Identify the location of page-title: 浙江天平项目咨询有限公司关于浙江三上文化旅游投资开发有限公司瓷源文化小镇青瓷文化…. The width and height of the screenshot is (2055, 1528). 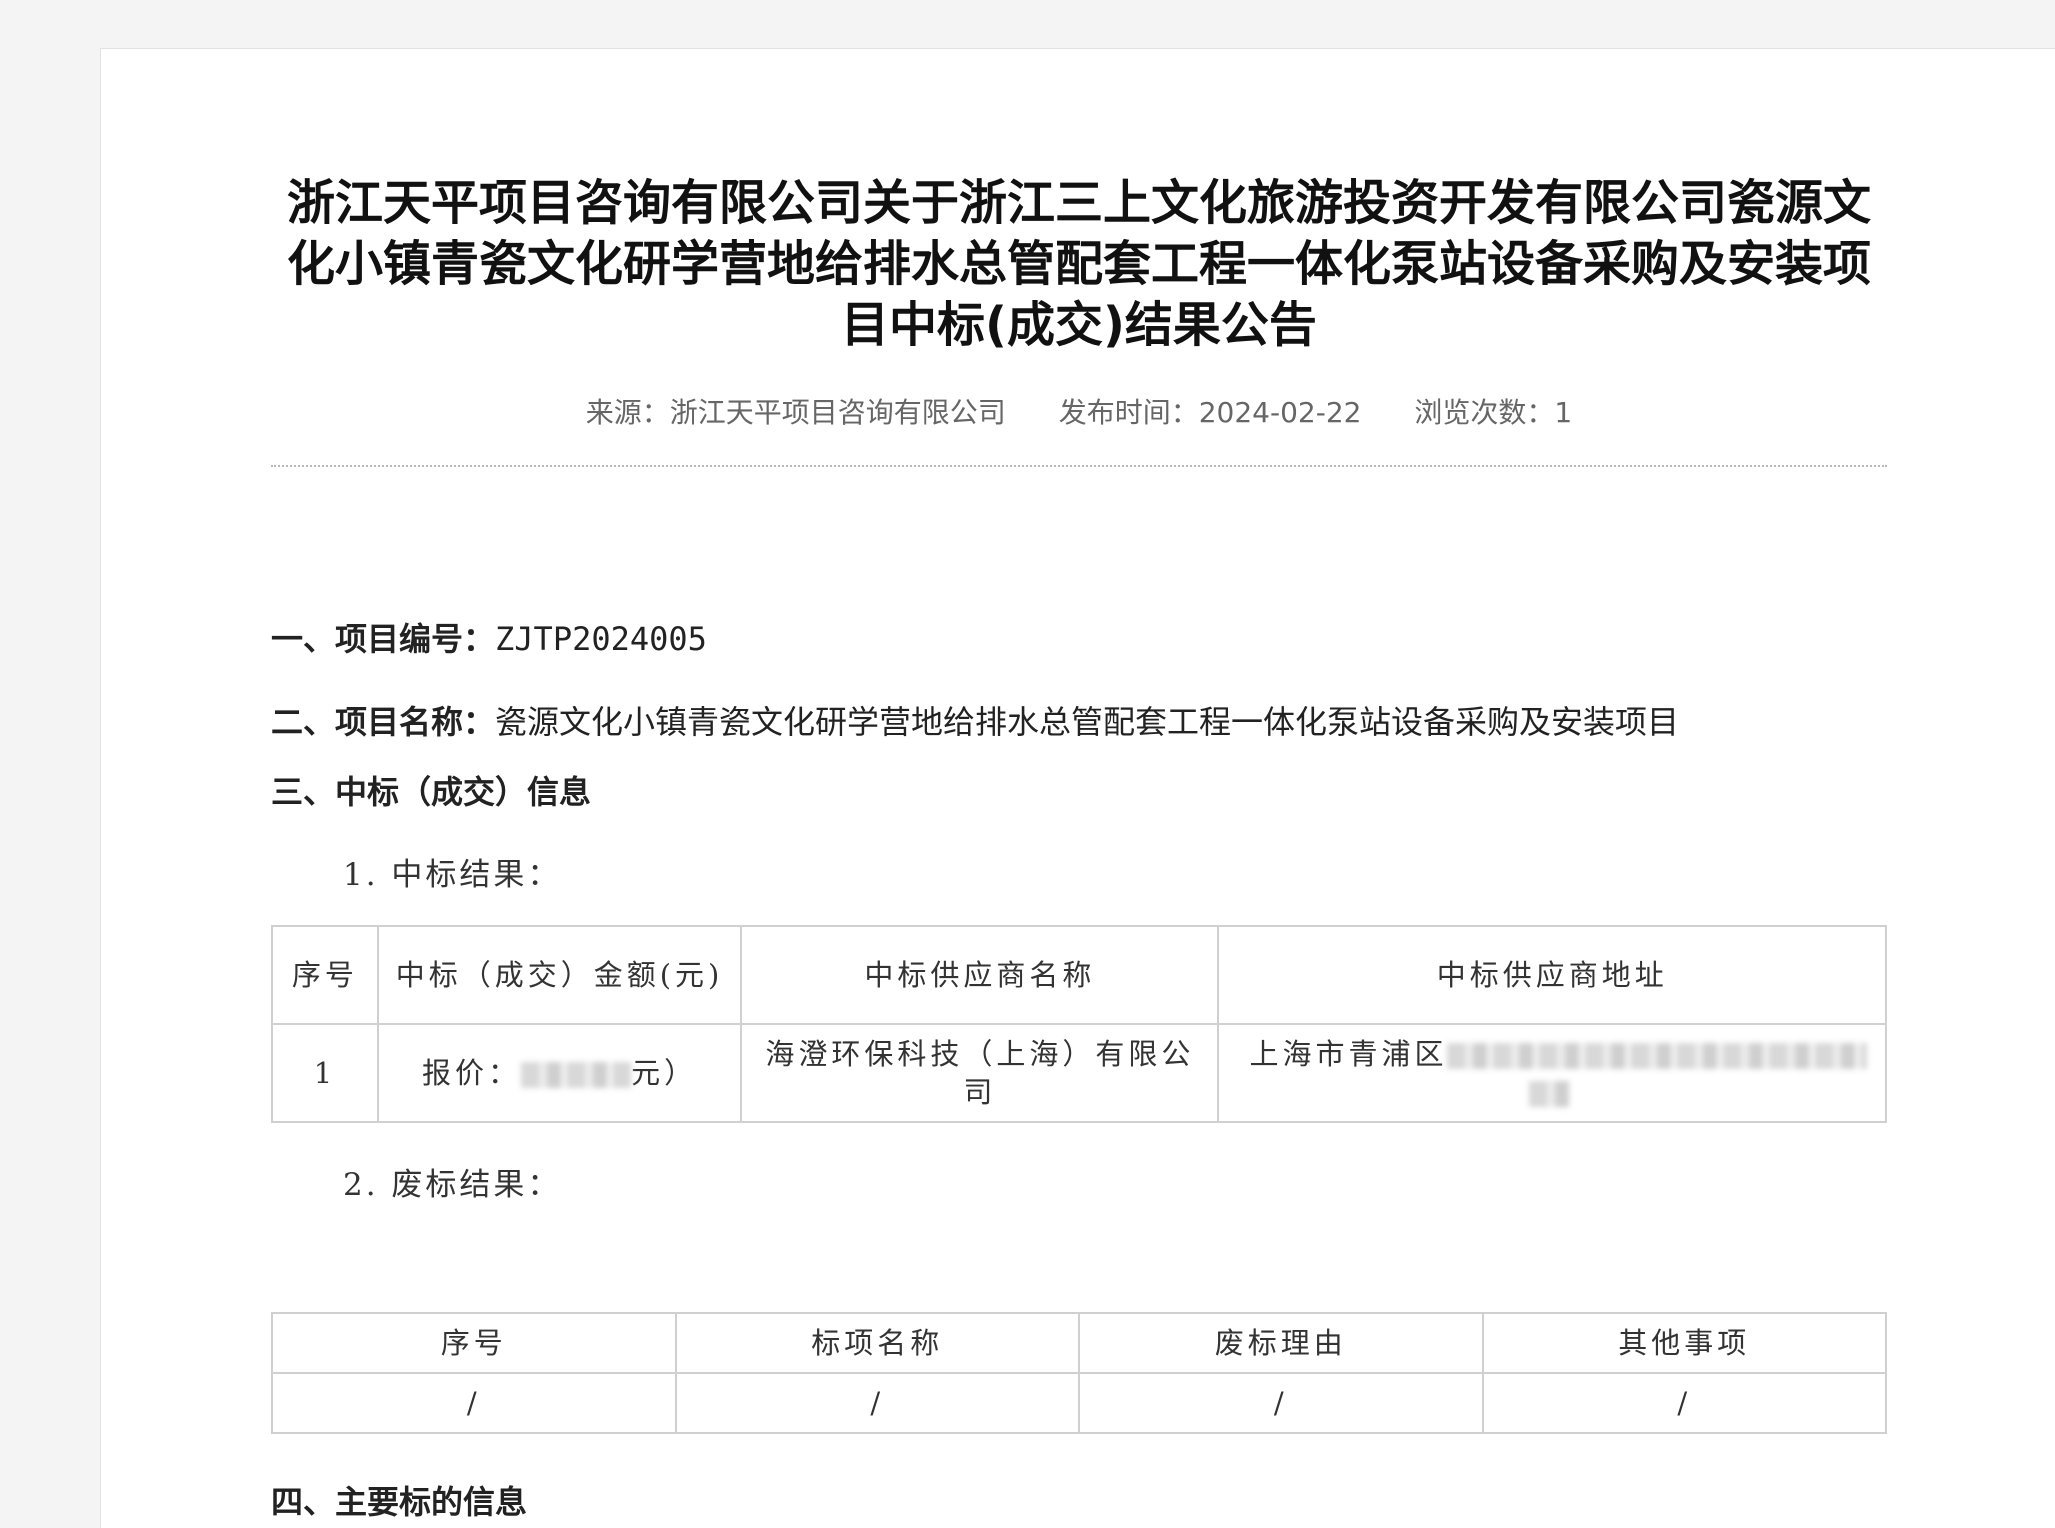
(1078, 264).